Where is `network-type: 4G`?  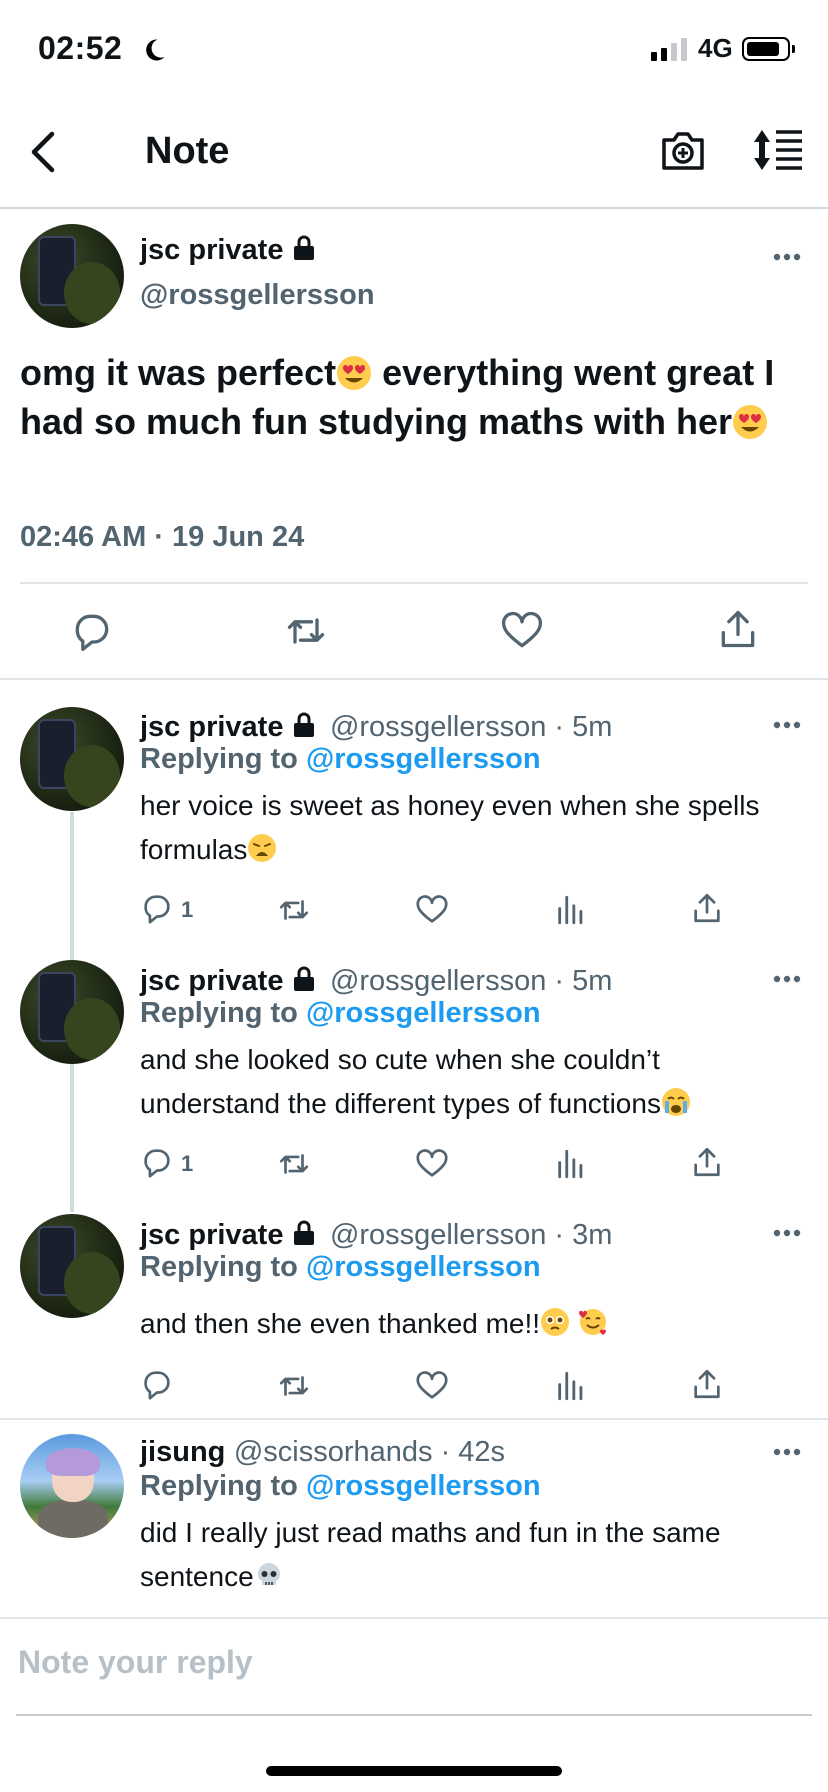 network-type: 4G is located at coordinates (715, 48).